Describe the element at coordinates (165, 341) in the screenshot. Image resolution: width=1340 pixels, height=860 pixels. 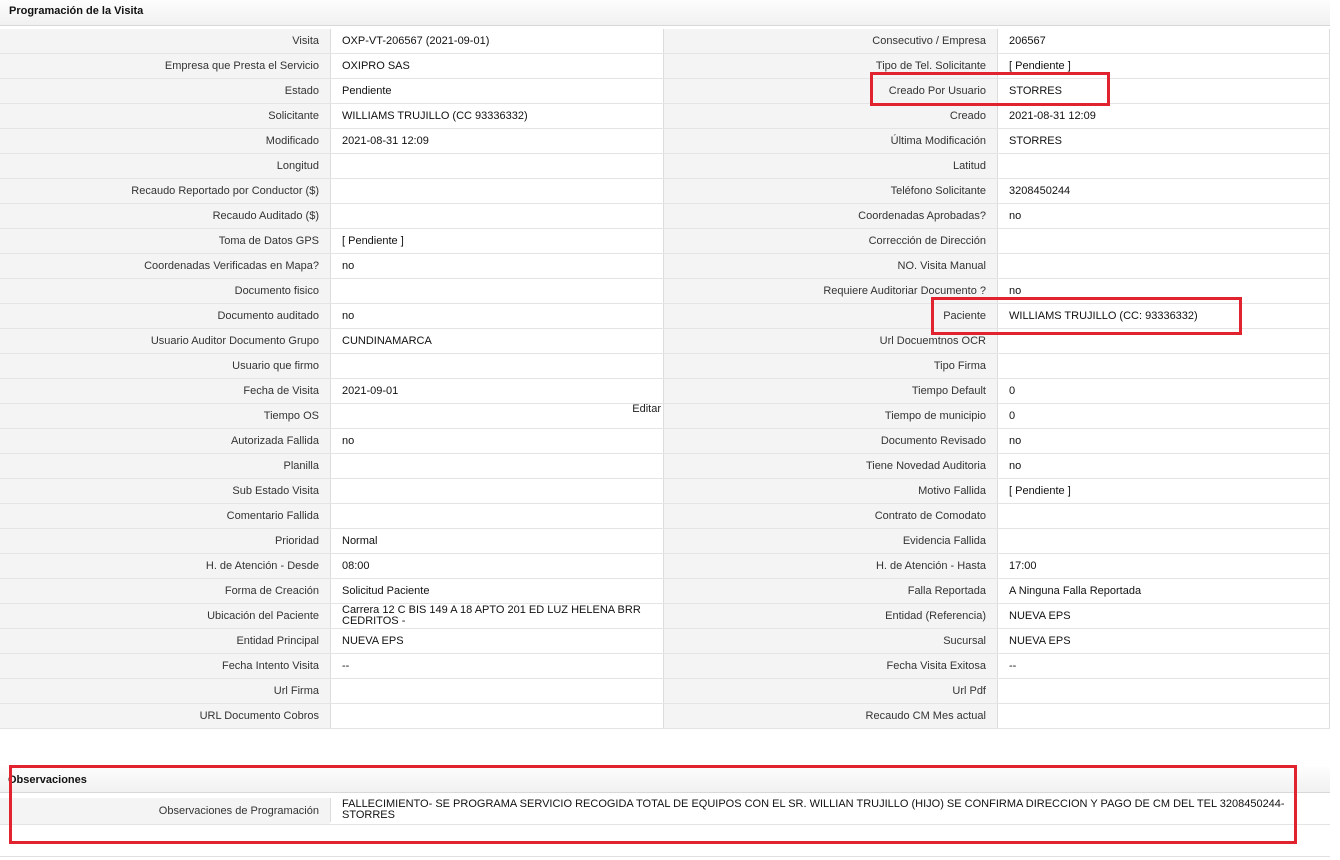
I see `field-label: Usuario Auditor Documento Grupo` at that location.